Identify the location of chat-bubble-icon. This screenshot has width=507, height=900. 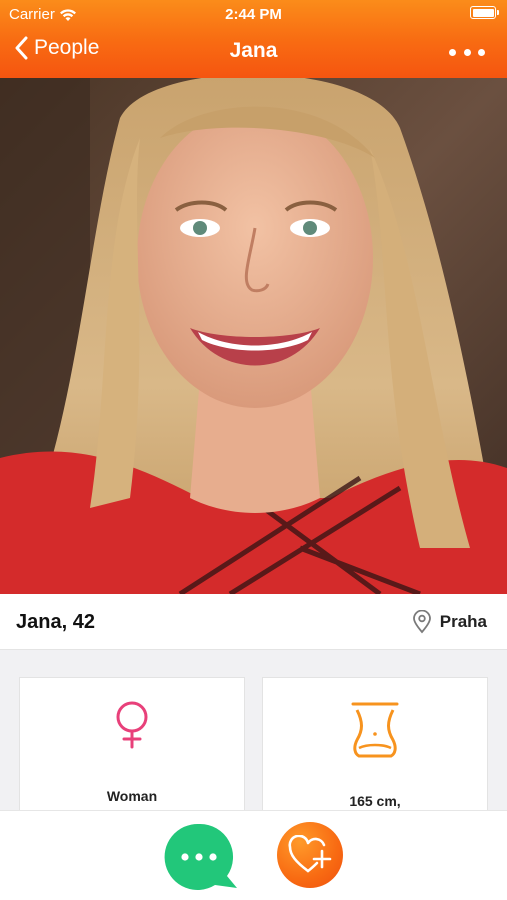
(200, 856).